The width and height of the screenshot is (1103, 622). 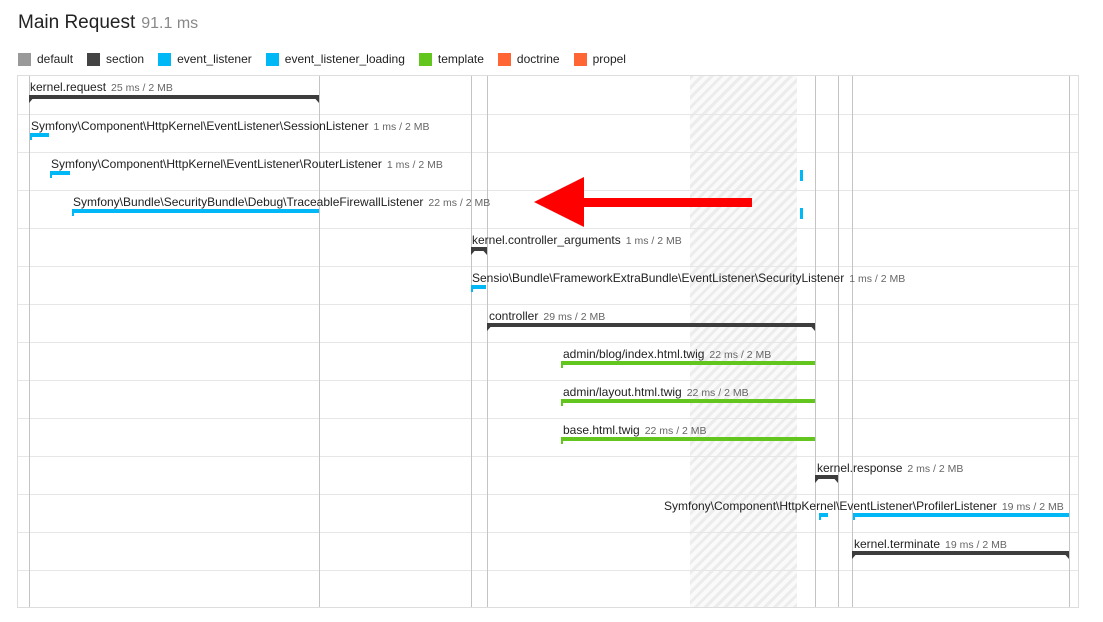 What do you see at coordinates (574, 317) in the screenshot?
I see `event-meta: 29 ms / 2 MB` at bounding box center [574, 317].